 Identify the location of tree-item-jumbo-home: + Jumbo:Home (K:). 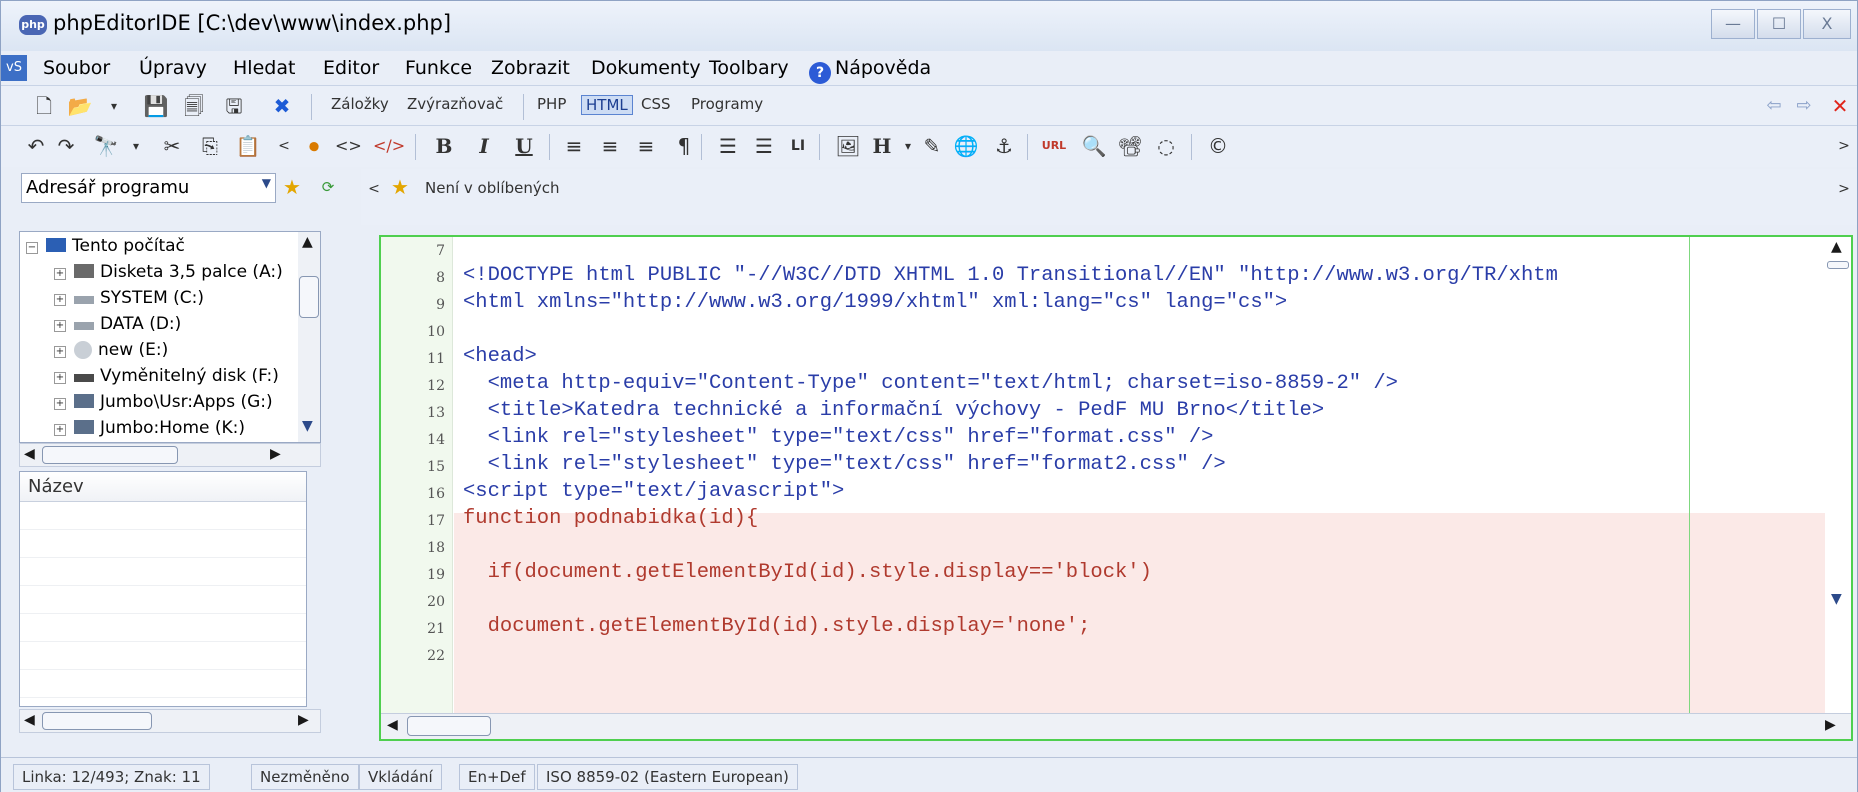
(149, 430).